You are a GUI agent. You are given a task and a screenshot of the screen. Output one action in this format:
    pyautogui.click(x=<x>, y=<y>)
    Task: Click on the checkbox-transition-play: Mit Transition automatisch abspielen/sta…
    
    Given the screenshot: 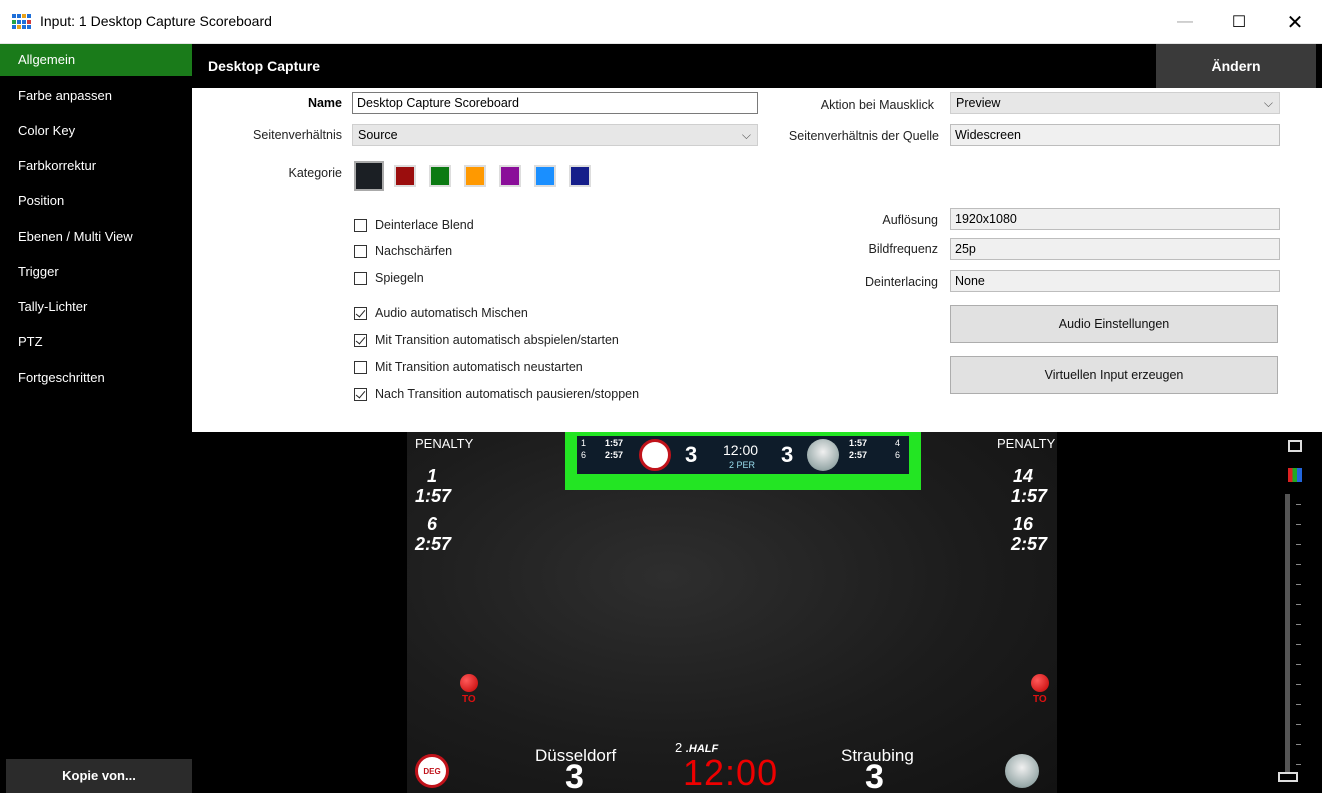 What is the action you would take?
    pyautogui.click(x=486, y=340)
    